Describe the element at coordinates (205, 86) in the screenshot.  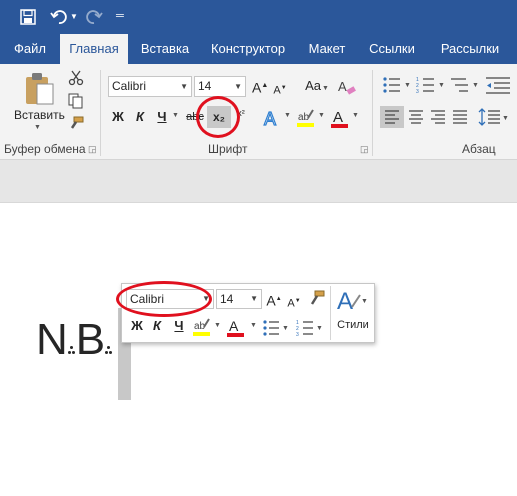
I see `font-size-value: 14` at that location.